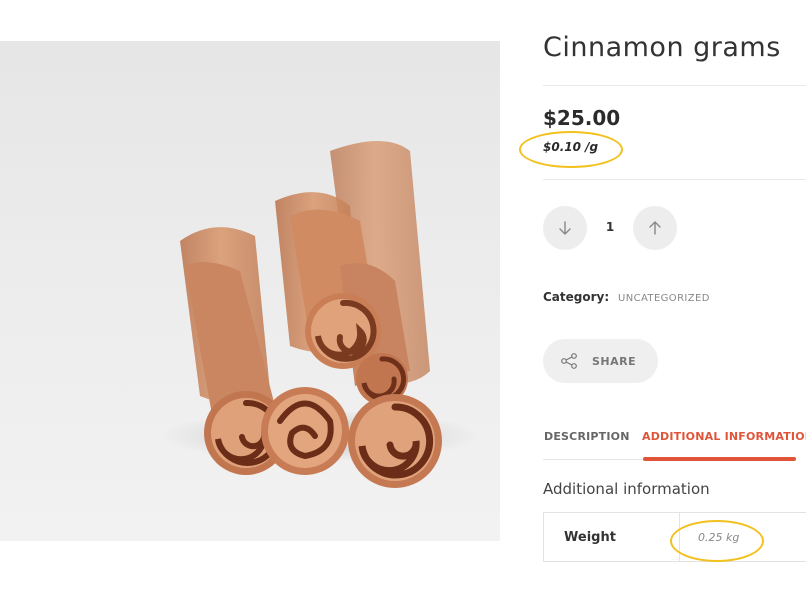 The height and width of the screenshot is (595, 806). I want to click on arrow-down-icon, so click(565, 228).